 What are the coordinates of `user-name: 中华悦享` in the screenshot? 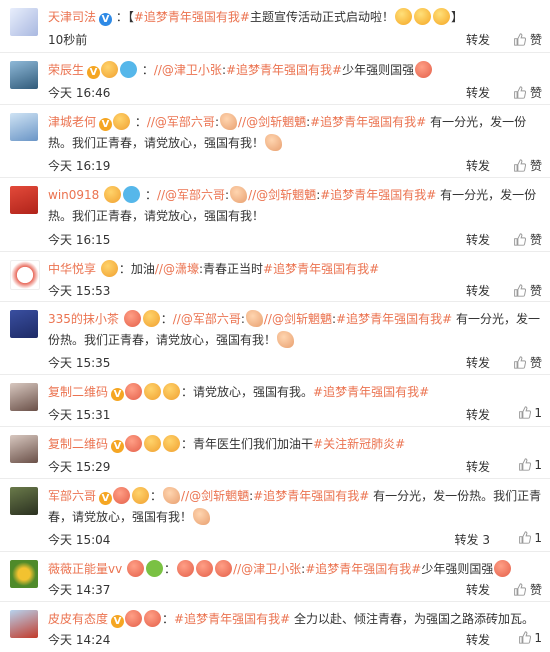 It's located at (72, 269).